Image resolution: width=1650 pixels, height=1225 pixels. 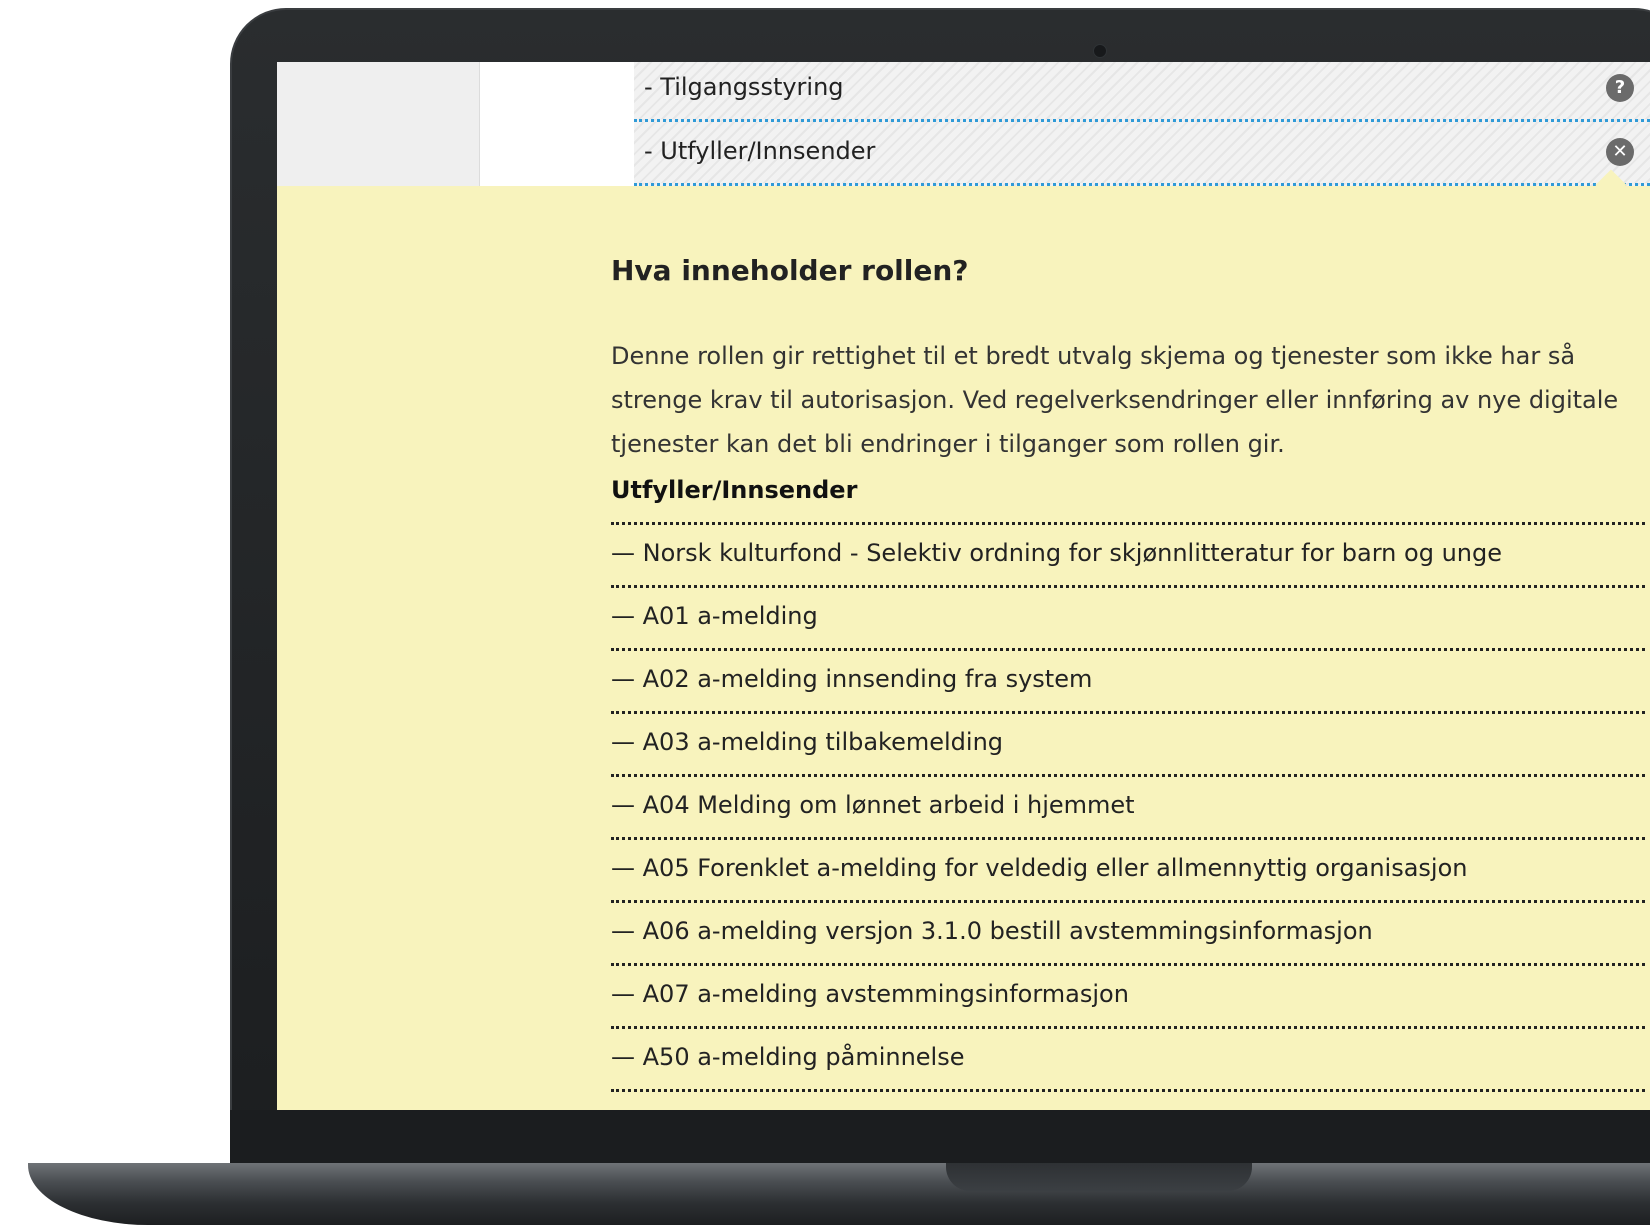 I want to click on list-item: — A07 a-melding avstemmingsinformasjon, so click(x=1128, y=997).